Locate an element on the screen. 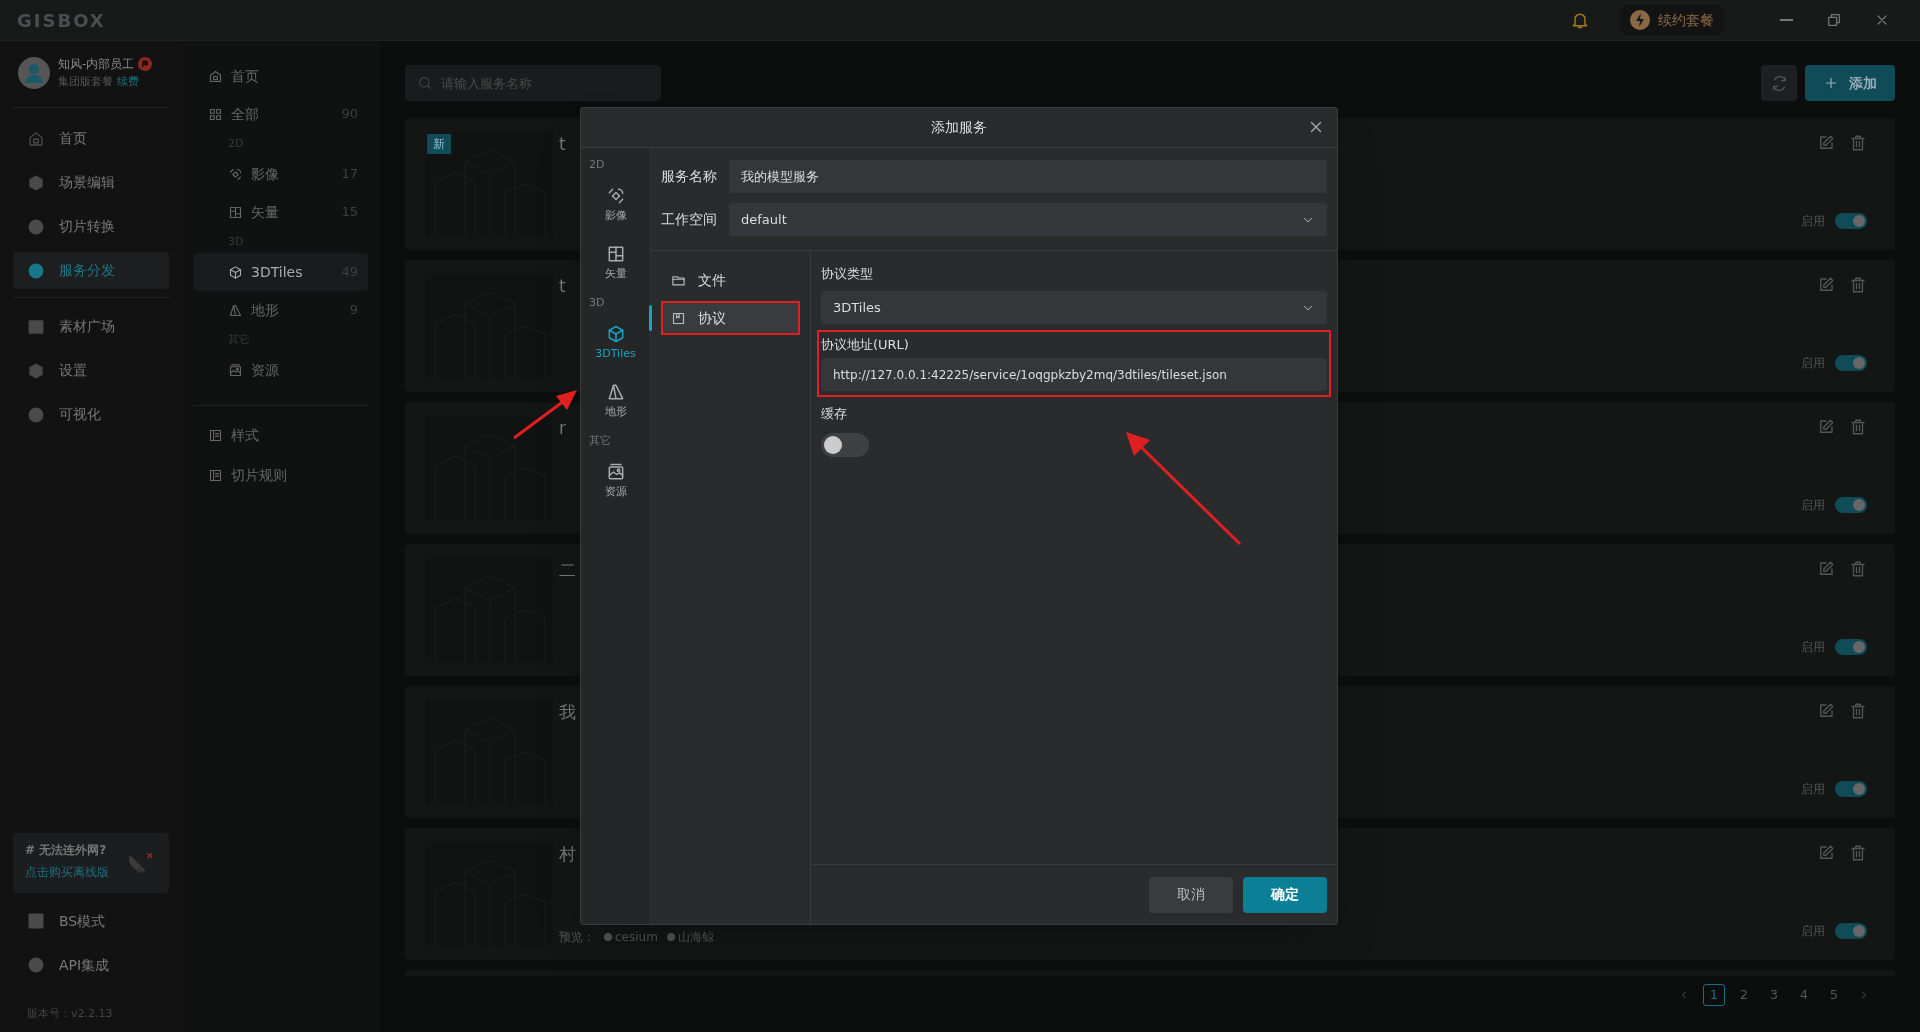 Image resolution: width=1920 pixels, height=1032 pixels. nav-item: 设置 is located at coordinates (91, 370).